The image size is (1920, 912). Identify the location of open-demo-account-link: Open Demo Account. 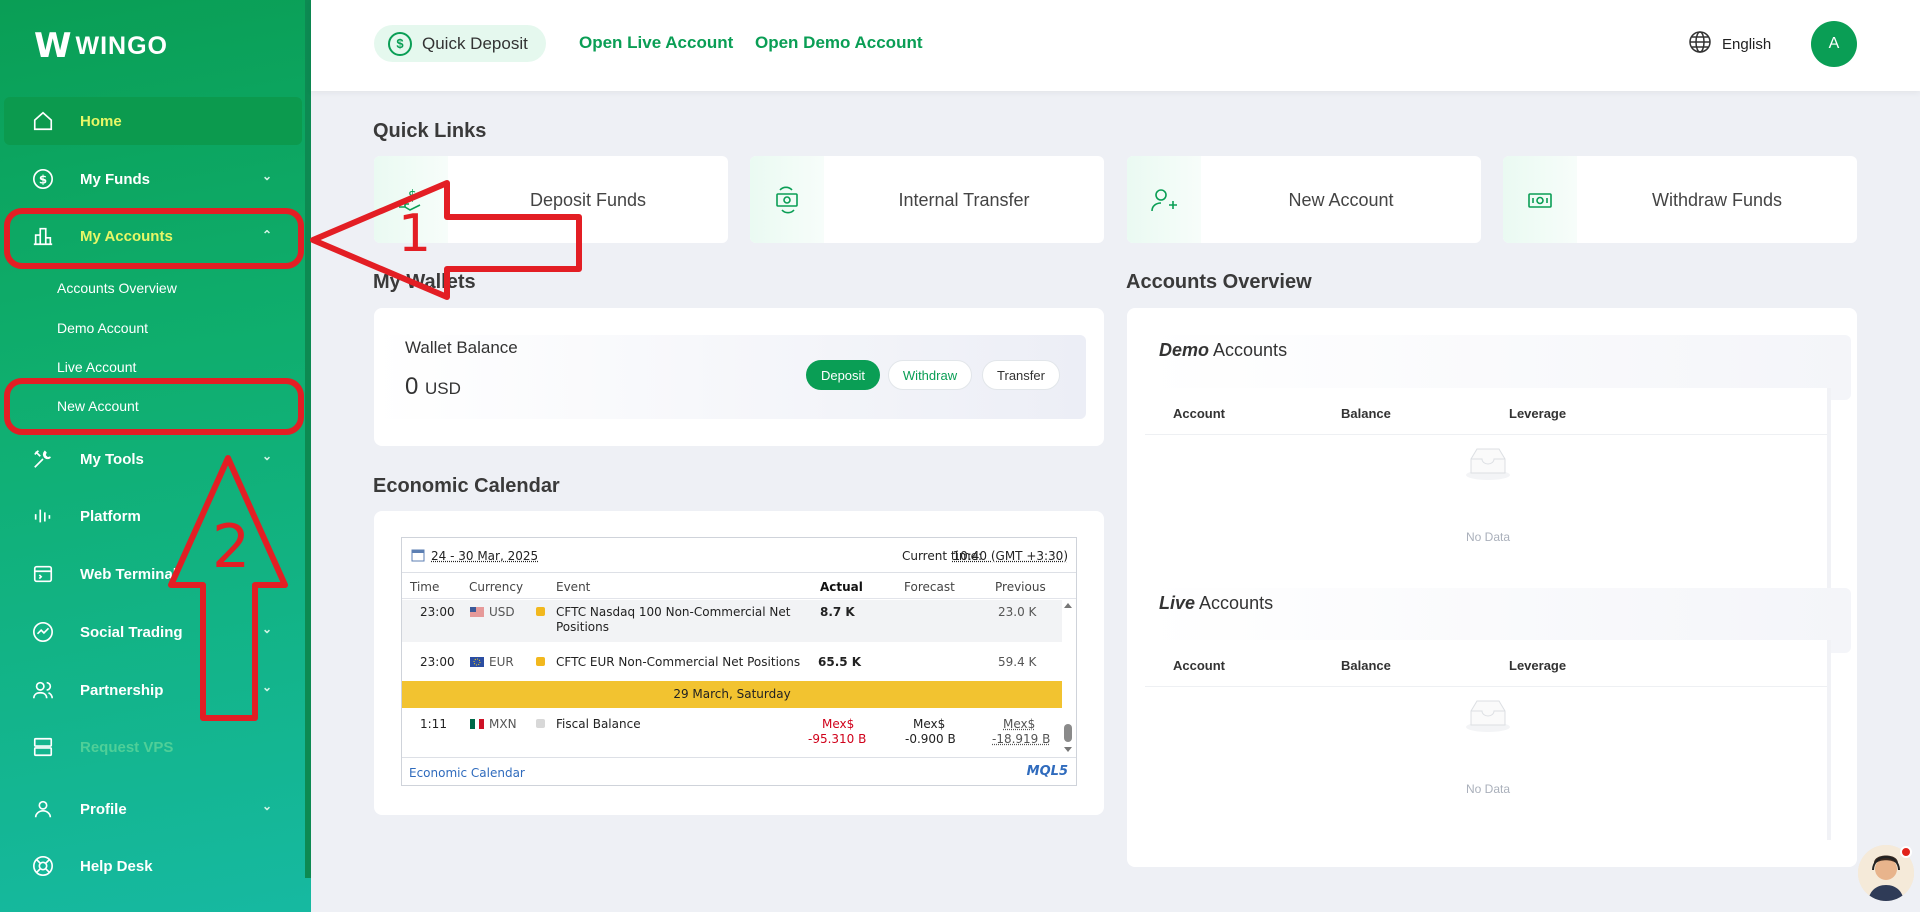
(839, 43).